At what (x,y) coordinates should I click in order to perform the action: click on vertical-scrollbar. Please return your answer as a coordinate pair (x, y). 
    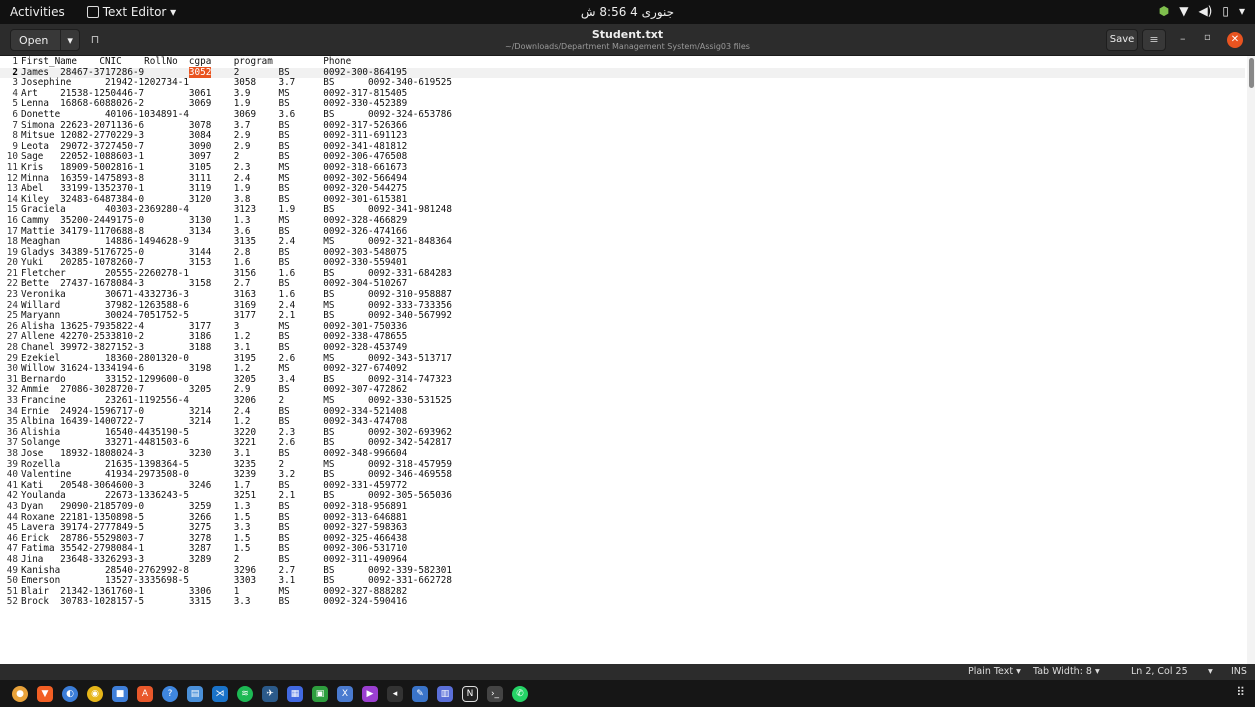
    Looking at the image, I should click on (1251, 360).